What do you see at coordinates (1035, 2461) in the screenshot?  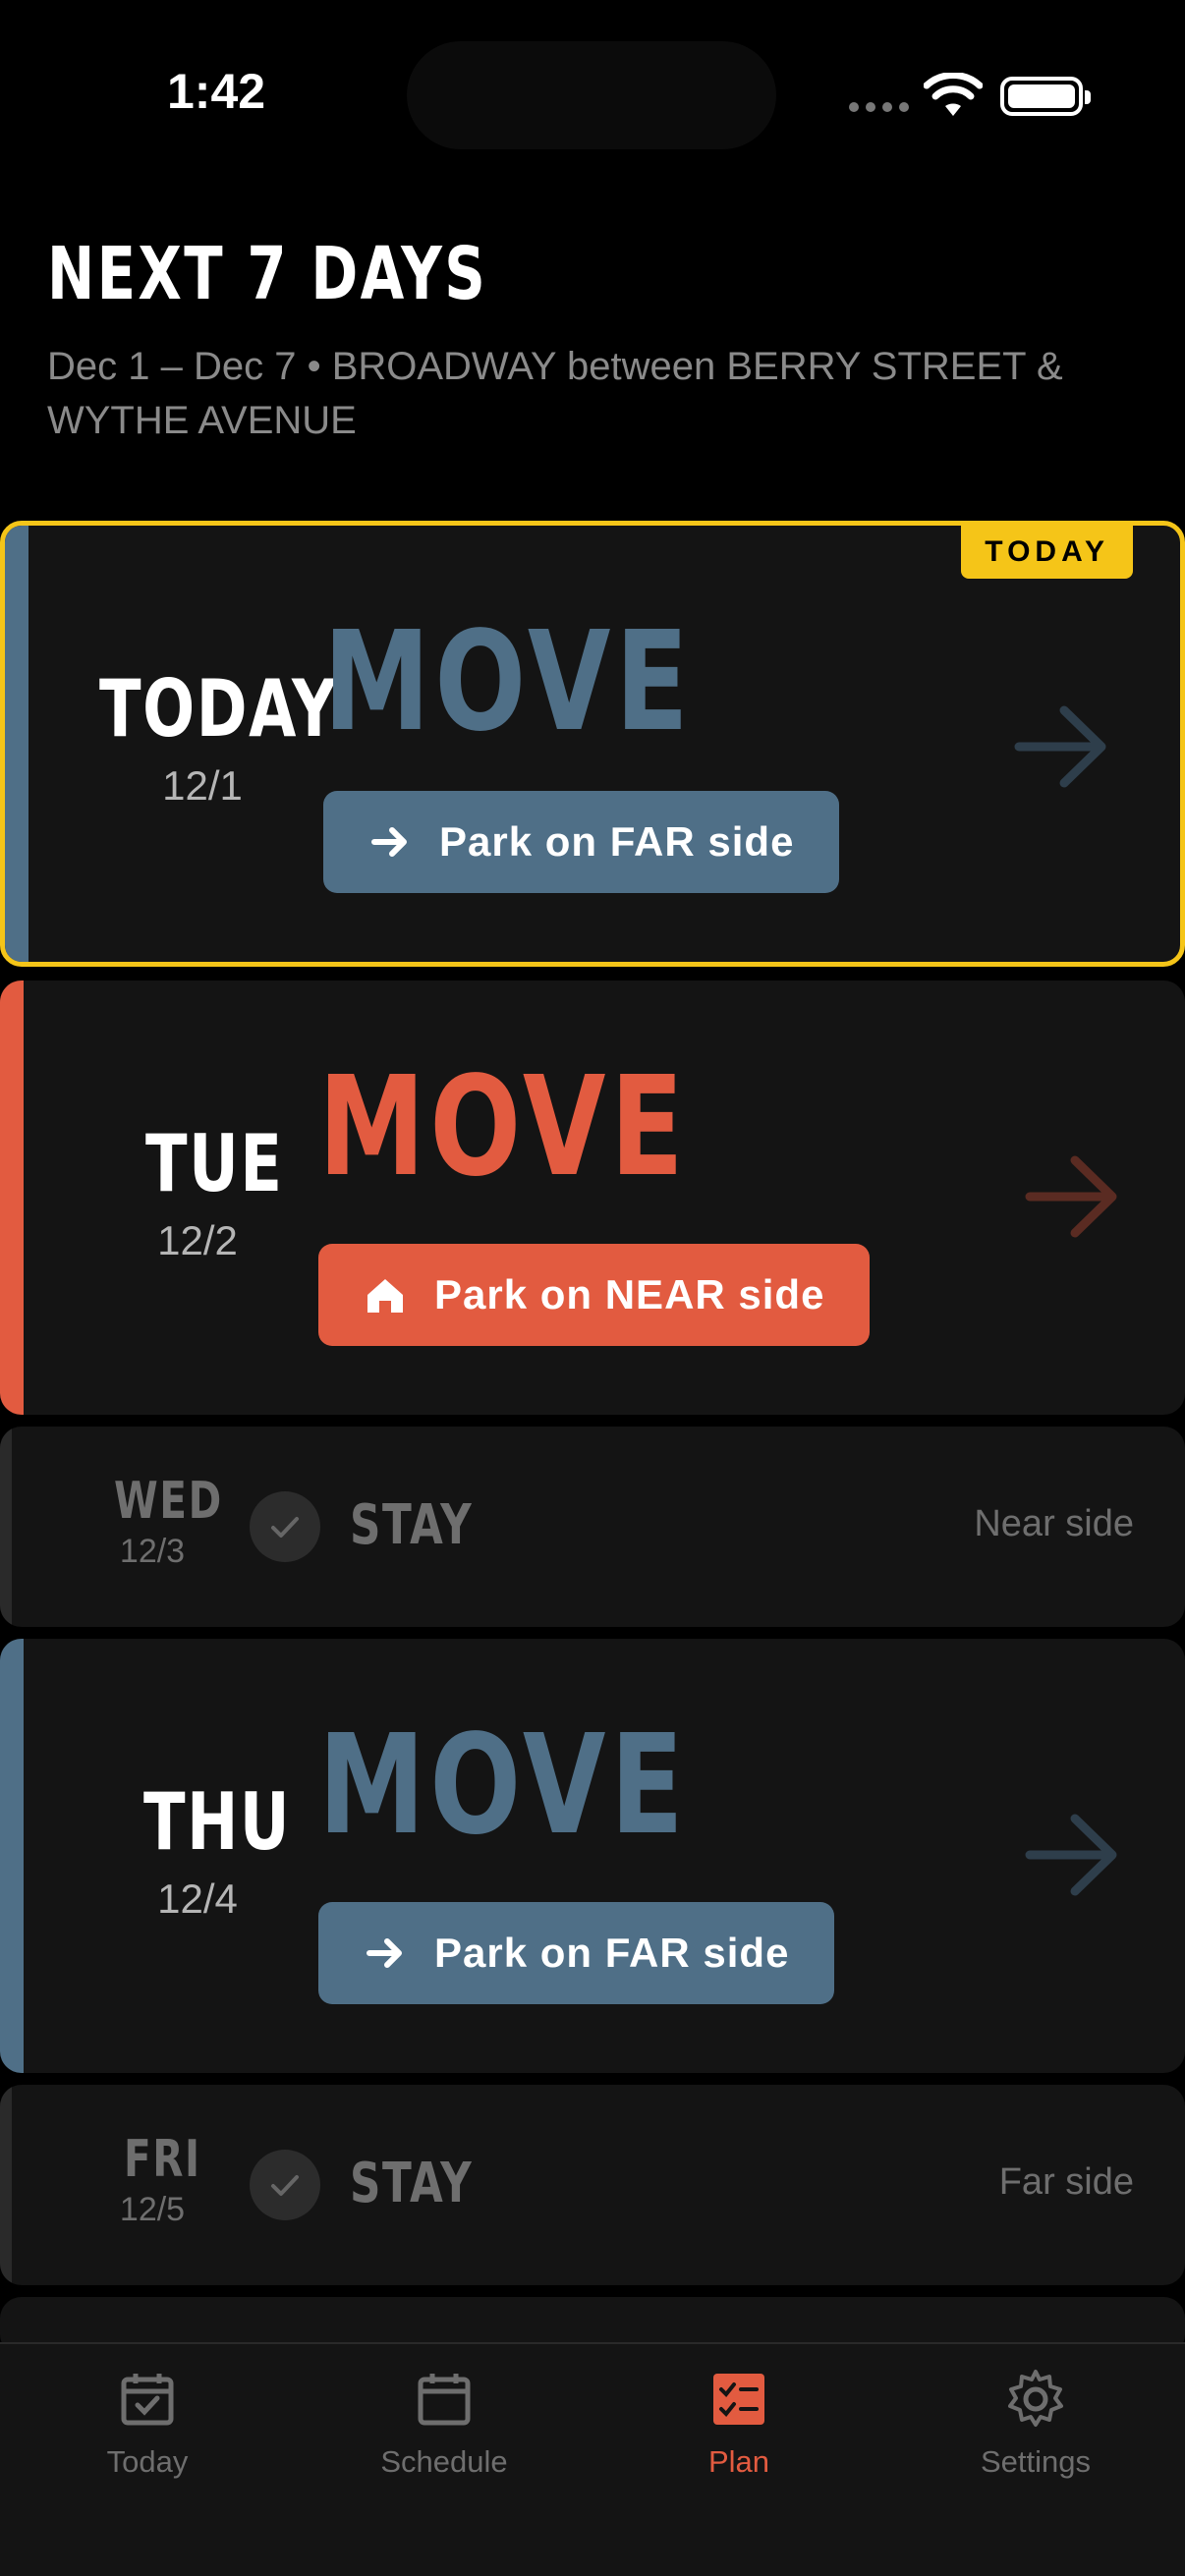 I see `tab-label: Settings` at bounding box center [1035, 2461].